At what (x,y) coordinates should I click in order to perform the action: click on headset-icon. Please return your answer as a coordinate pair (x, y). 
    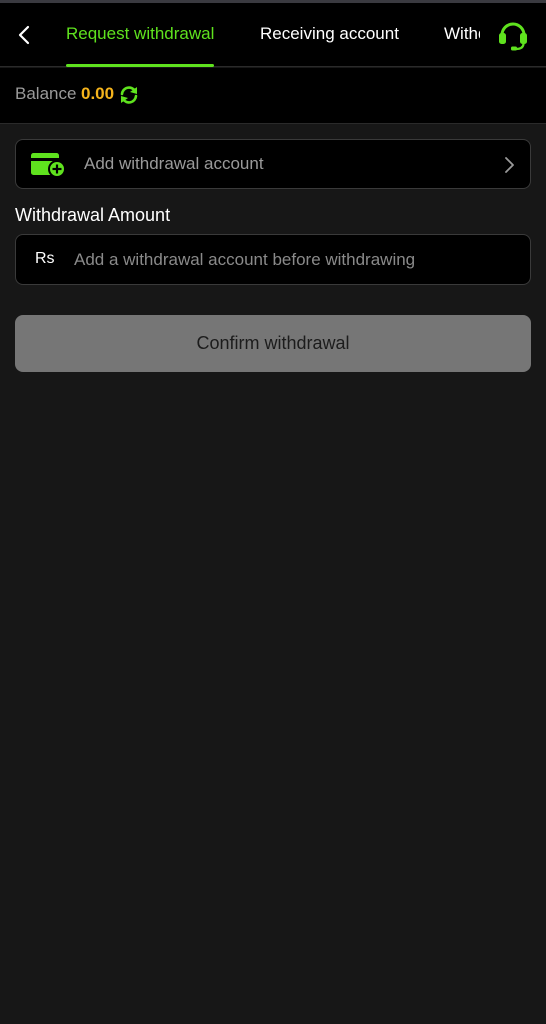
    Looking at the image, I should click on (513, 36).